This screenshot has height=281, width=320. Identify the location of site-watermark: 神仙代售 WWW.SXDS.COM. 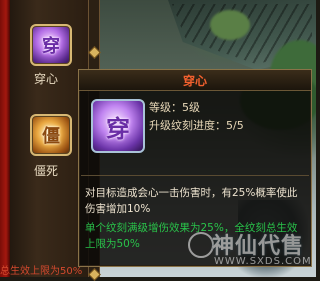
(251, 251).